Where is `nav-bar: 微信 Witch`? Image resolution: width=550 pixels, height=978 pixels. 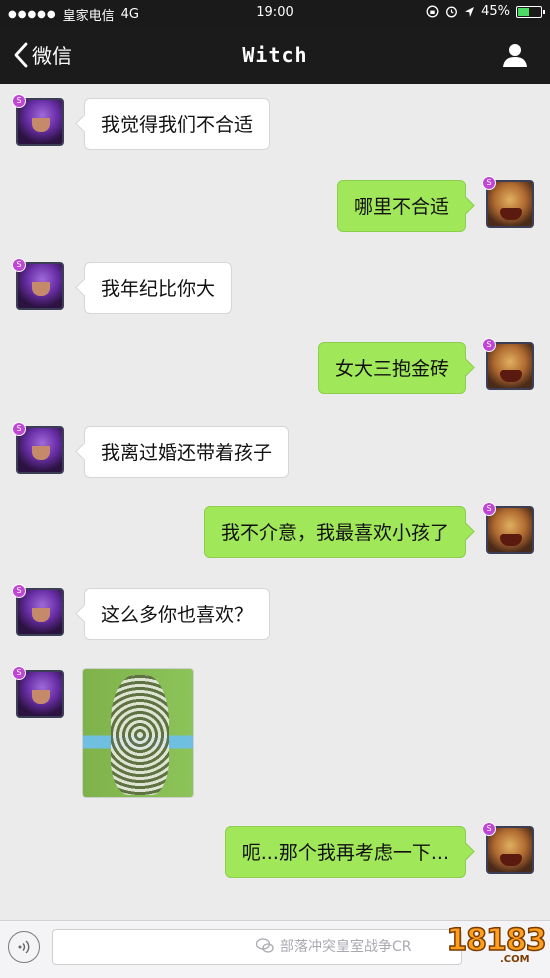 nav-bar: 微信 Witch is located at coordinates (275, 55).